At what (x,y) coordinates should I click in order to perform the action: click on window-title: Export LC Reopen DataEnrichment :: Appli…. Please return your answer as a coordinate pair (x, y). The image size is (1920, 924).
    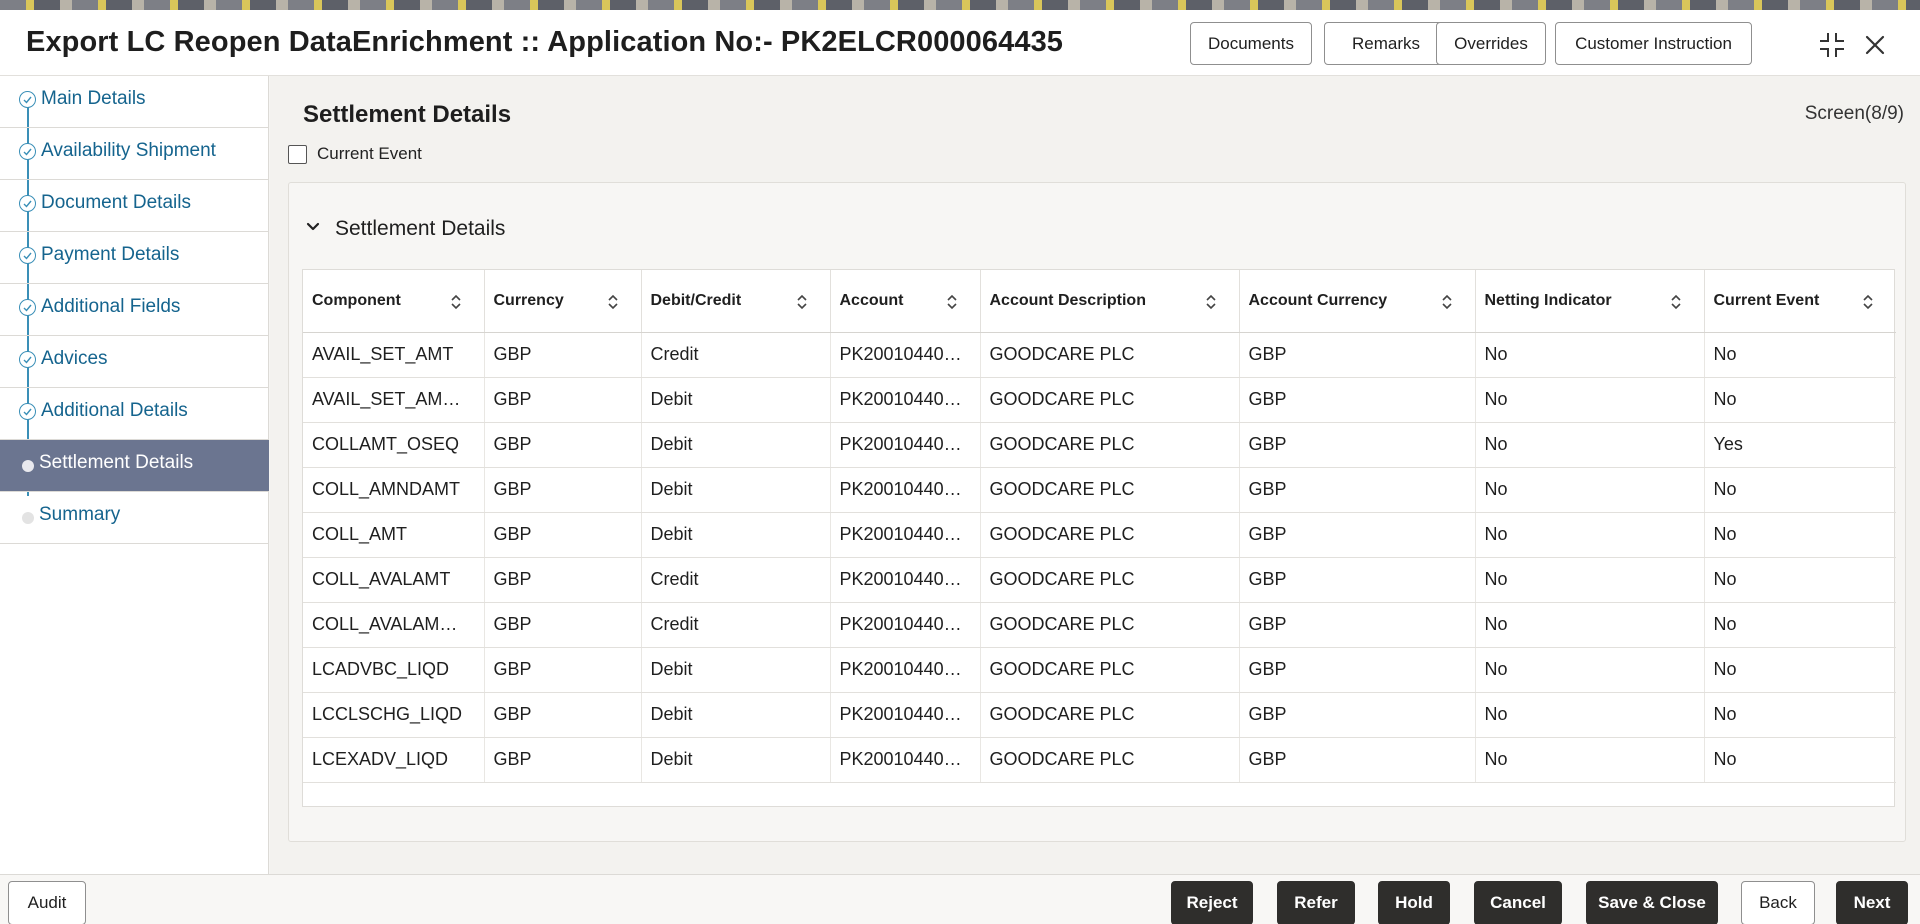
    Looking at the image, I should click on (544, 42).